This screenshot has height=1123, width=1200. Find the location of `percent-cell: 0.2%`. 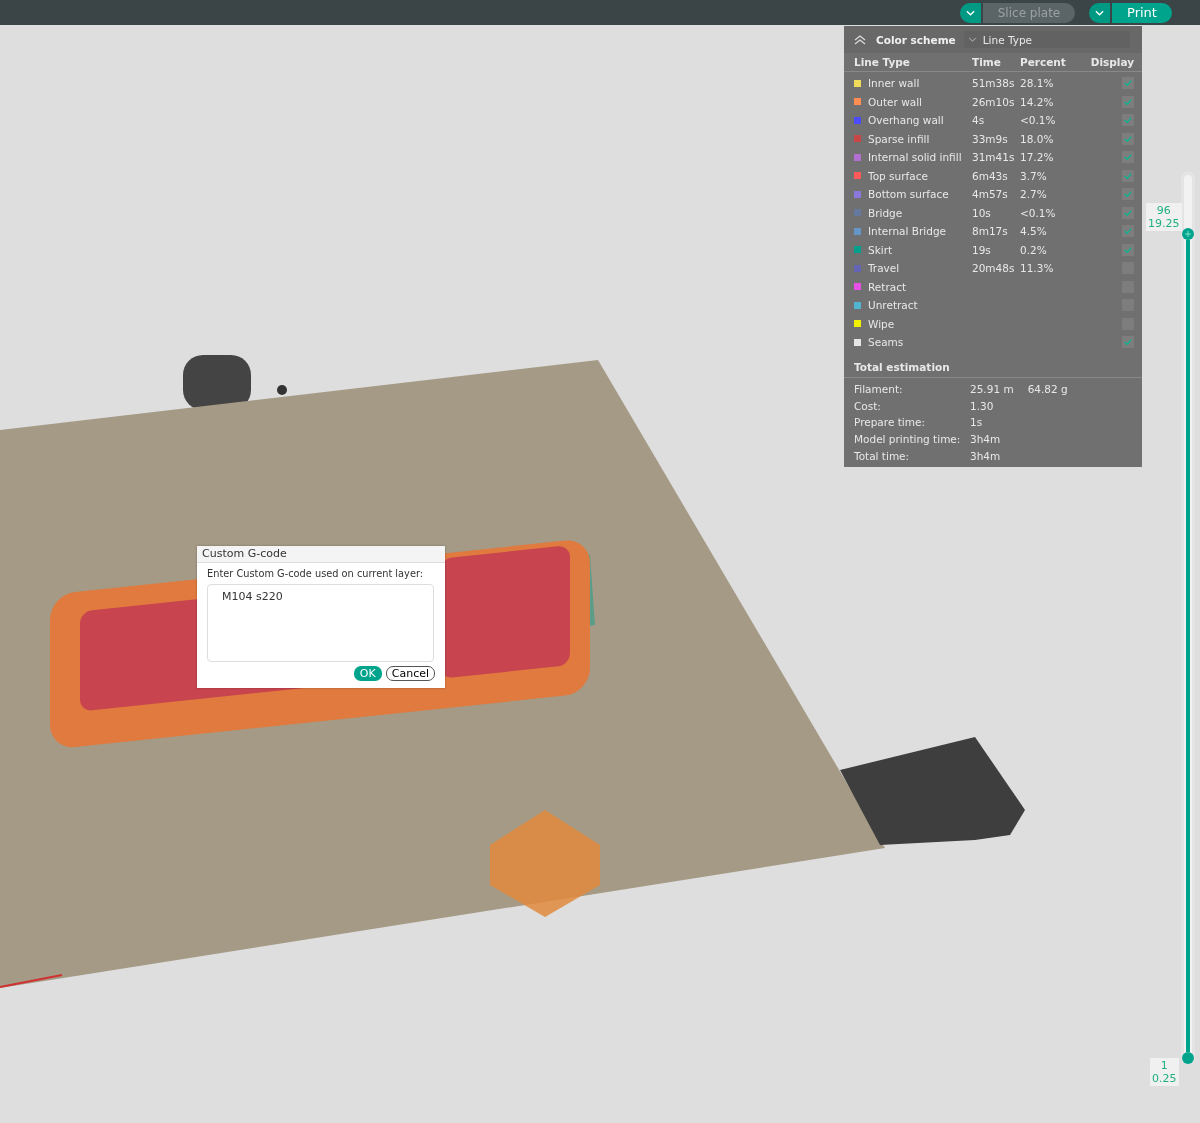

percent-cell: 0.2% is located at coordinates (1033, 249).